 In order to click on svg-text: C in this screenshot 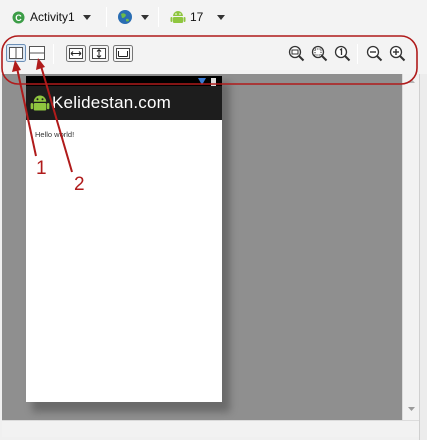, I will do `click(18, 17)`.